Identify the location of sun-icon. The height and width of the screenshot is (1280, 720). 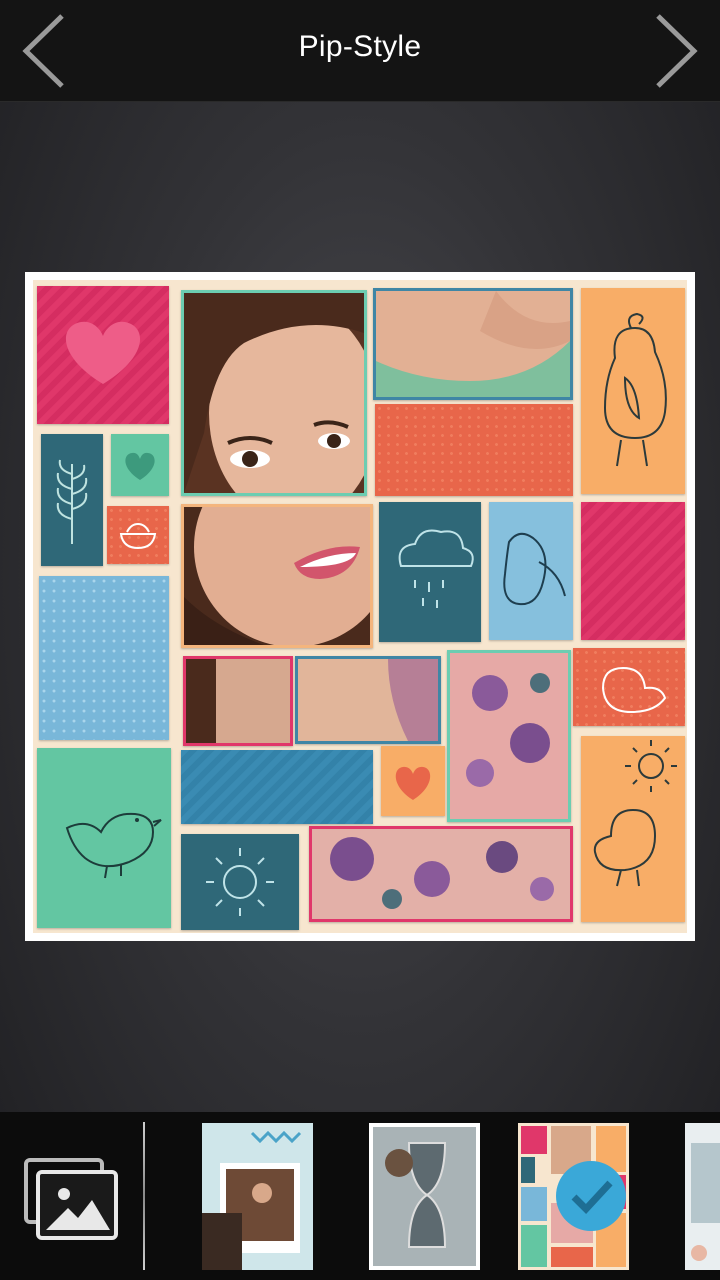
(240, 882).